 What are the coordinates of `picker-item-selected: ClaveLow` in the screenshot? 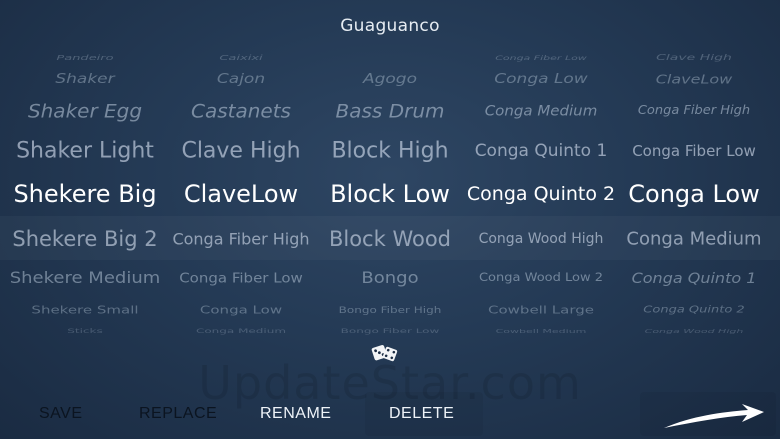 It's located at (241, 194).